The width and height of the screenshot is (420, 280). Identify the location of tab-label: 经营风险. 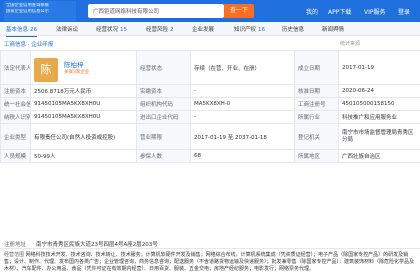
(157, 30).